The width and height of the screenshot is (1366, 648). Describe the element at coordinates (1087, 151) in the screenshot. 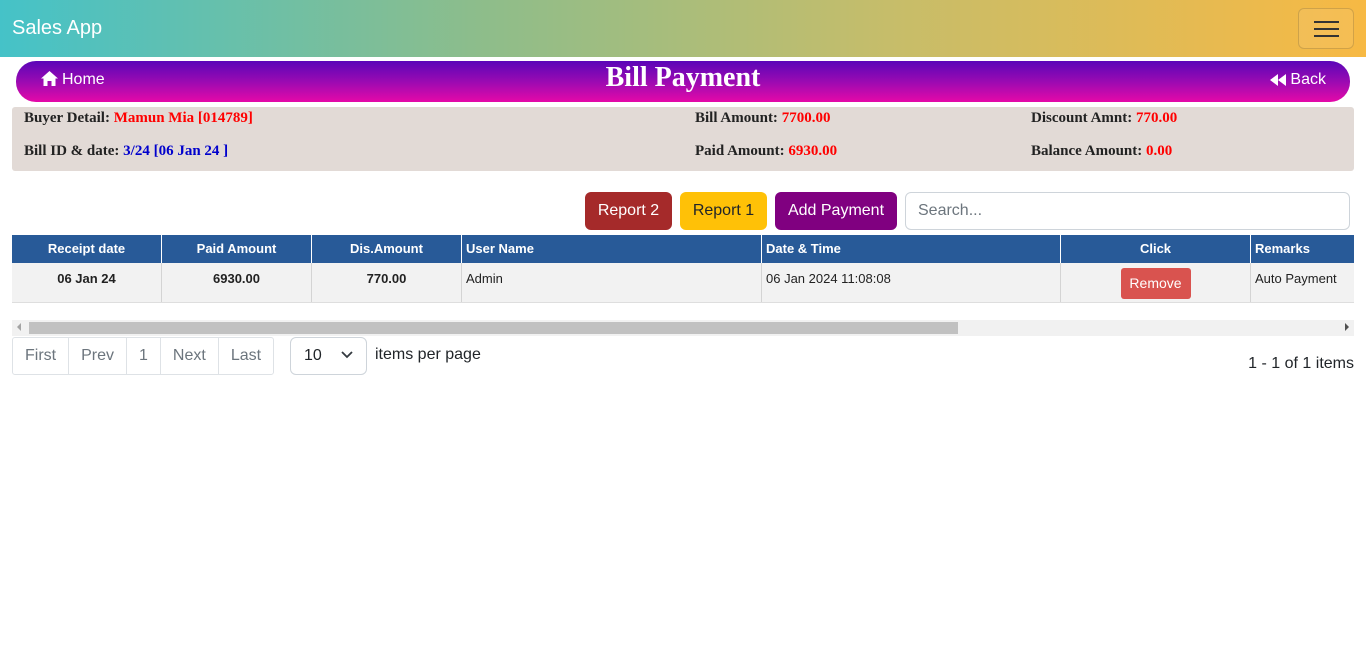

I see `balance-amount-label: Balance Amount:` at that location.